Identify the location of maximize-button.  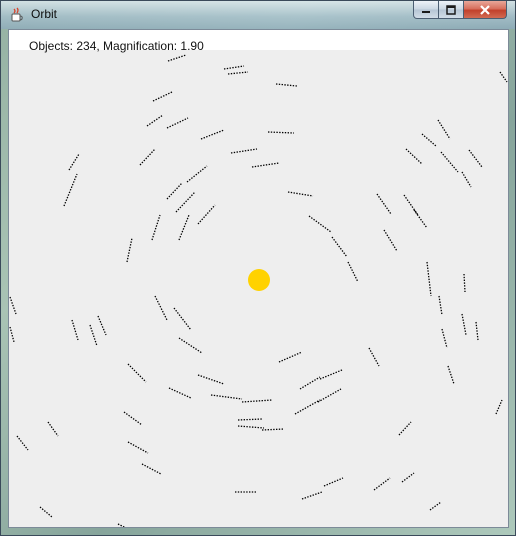
(451, 10).